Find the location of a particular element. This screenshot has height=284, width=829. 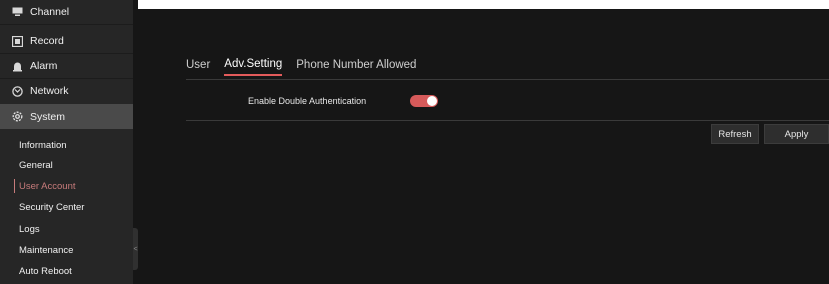

sub-item-user-account: User Account is located at coordinates (66, 186).